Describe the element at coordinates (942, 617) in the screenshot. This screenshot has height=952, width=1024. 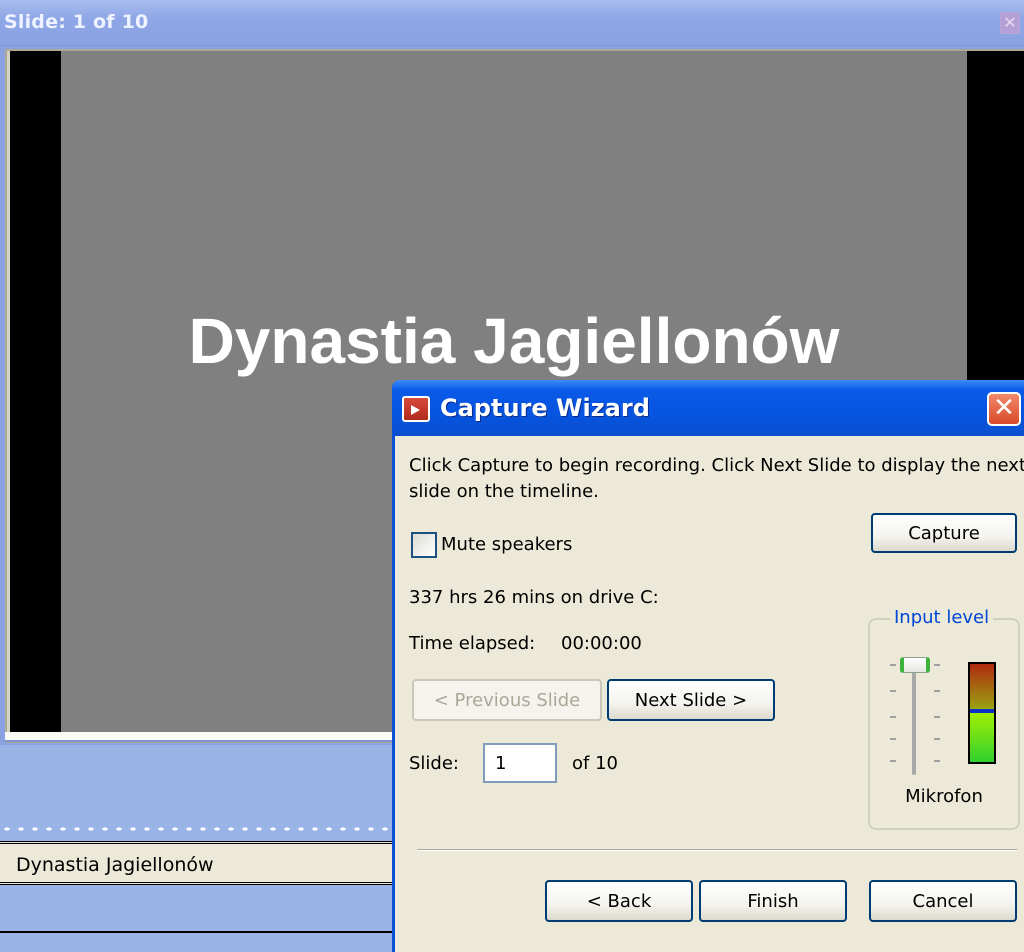
I see `input-level-title: Input level` at that location.